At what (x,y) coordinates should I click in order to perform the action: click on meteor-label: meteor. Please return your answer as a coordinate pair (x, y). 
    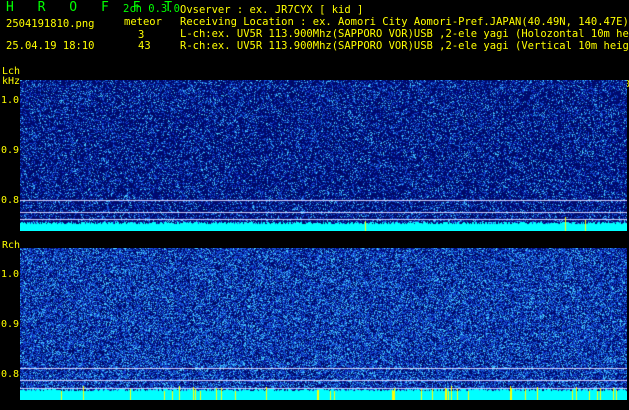
    Looking at the image, I should click on (143, 22).